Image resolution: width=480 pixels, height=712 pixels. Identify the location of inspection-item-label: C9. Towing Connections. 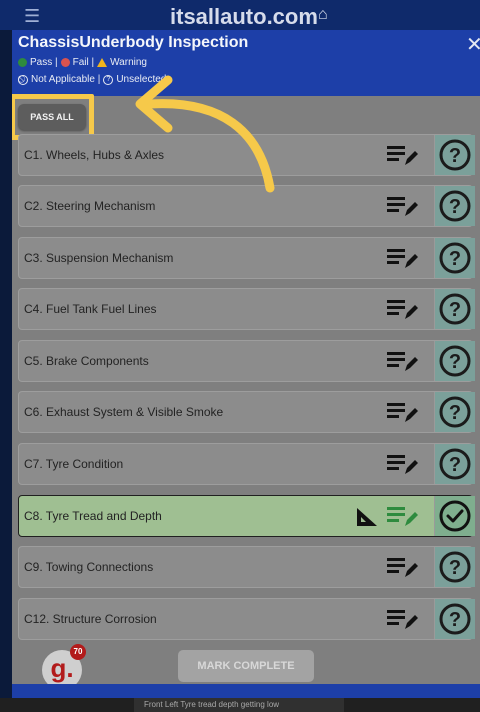
(89, 567).